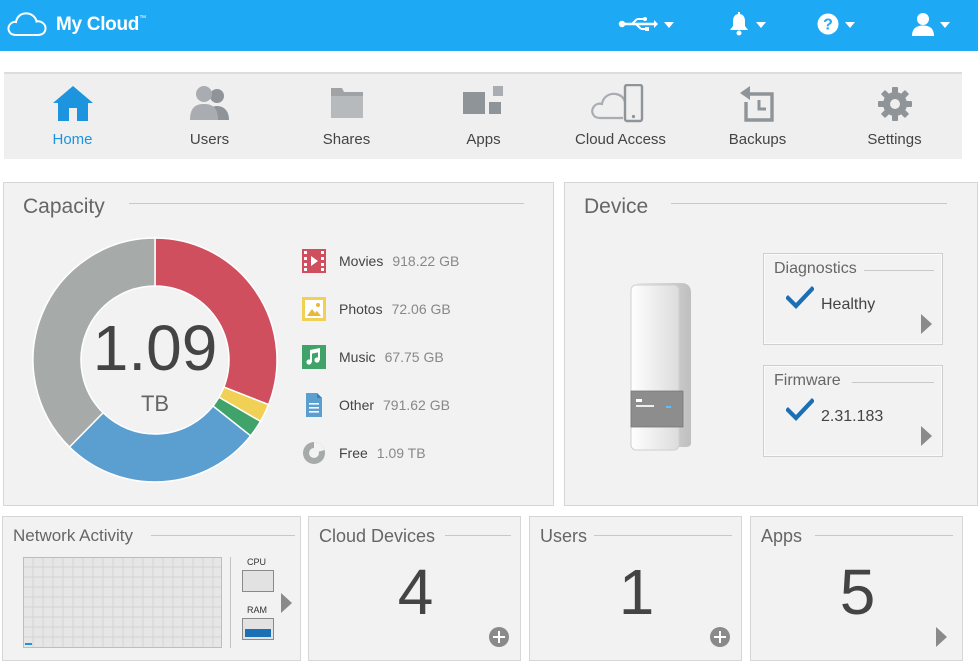 The image size is (978, 671). Describe the element at coordinates (616, 206) in the screenshot. I see `panel-title: Device` at that location.